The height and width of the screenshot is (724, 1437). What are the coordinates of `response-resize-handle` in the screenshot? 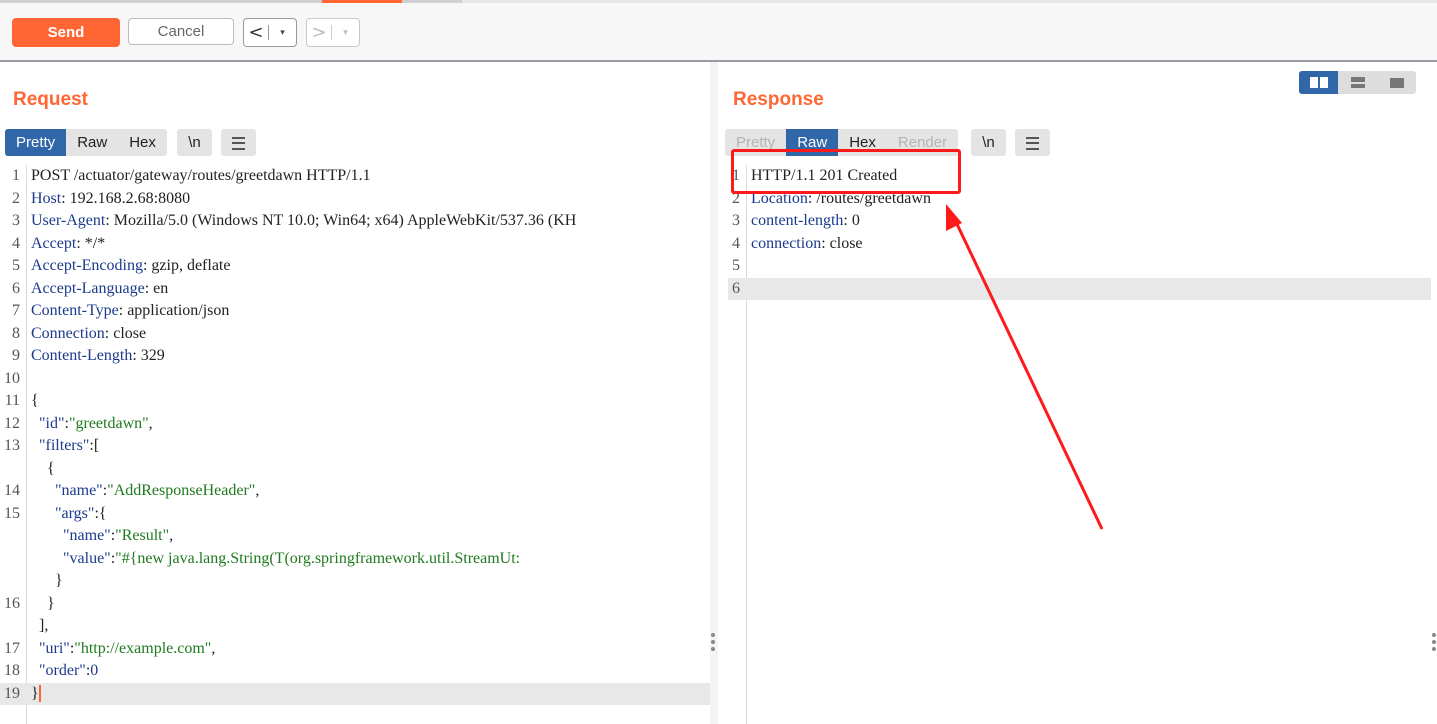 It's located at (1434, 642).